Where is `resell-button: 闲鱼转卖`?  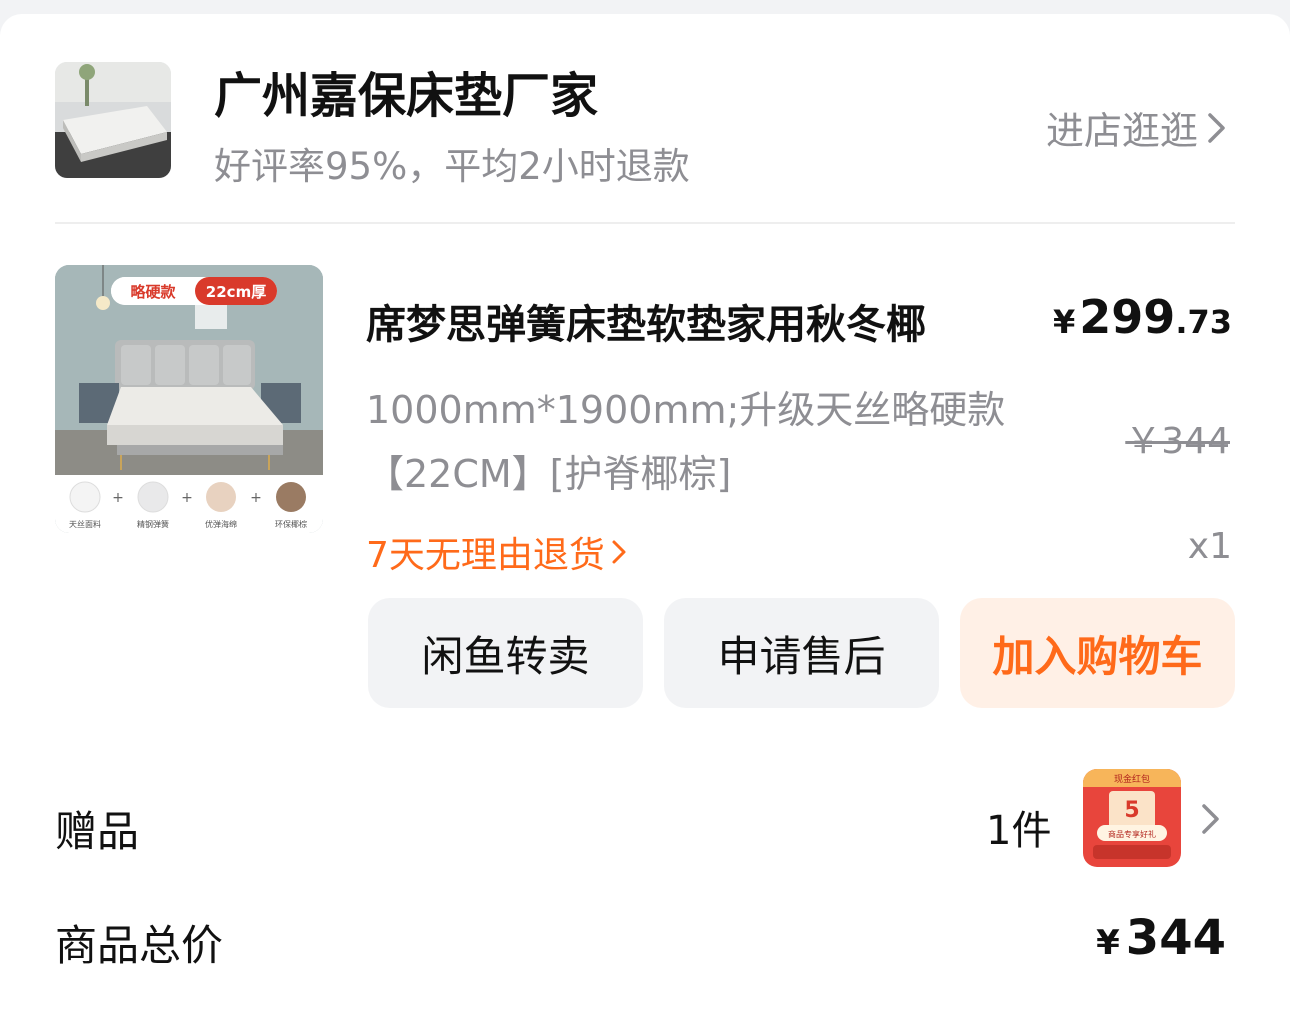 resell-button: 闲鱼转卖 is located at coordinates (505, 653).